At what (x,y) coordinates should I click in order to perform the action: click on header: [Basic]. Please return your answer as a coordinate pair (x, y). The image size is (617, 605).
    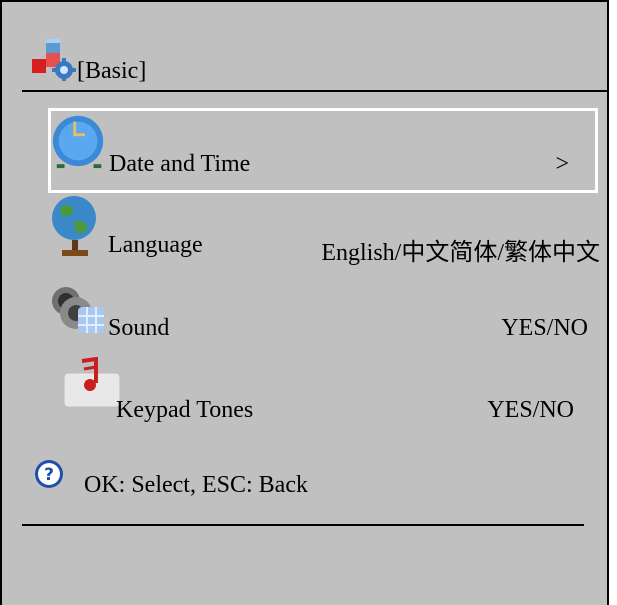
    Looking at the image, I should click on (178, 62).